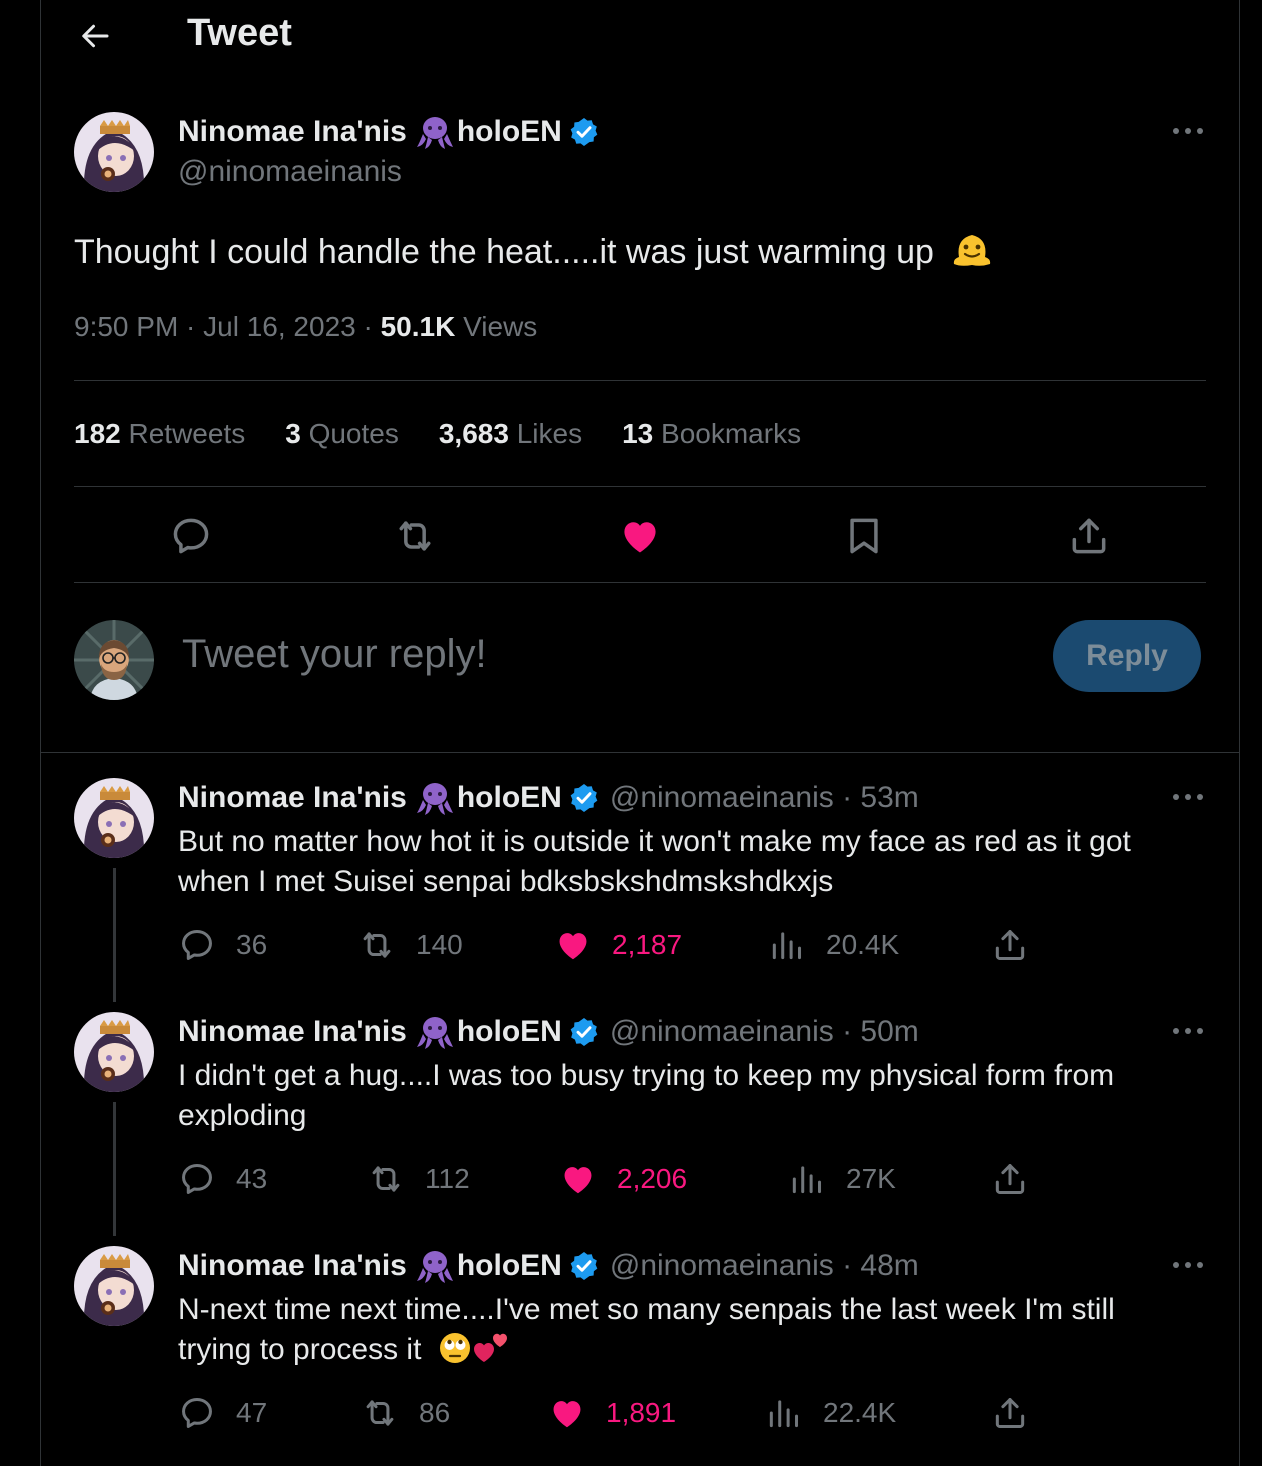 Image resolution: width=1262 pixels, height=1466 pixels. I want to click on bookmarks-label: Bookmarks, so click(731, 433).